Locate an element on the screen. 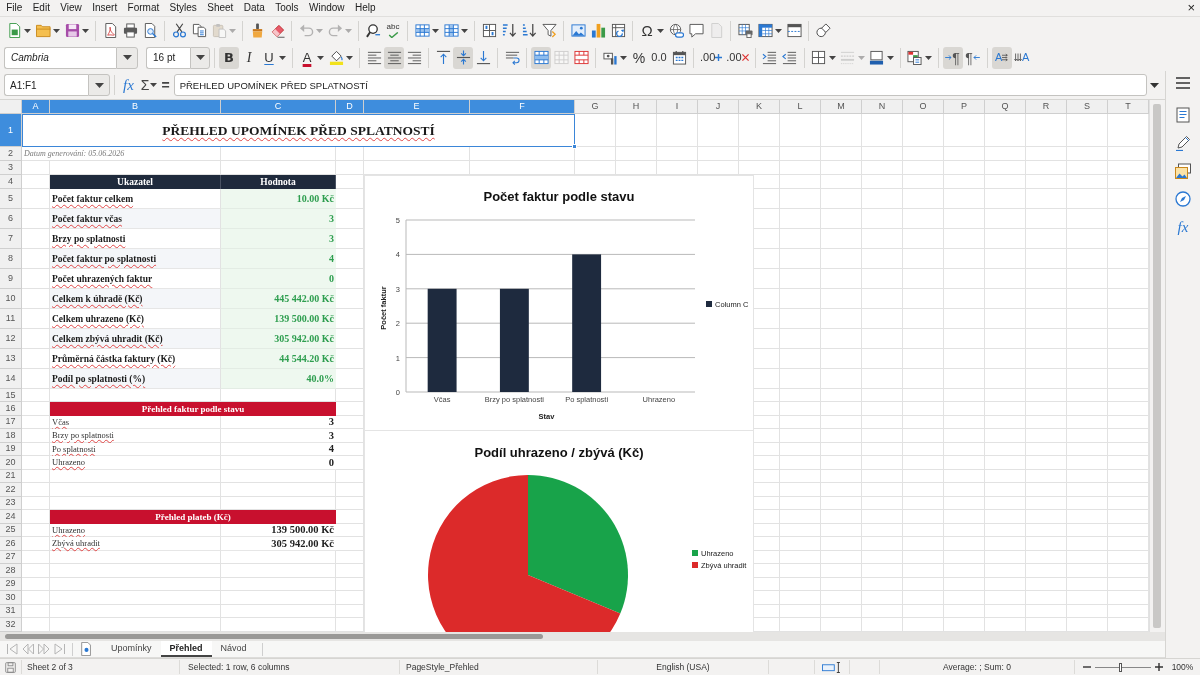 The image size is (1200, 675). sheet-tab: Návod is located at coordinates (233, 649).